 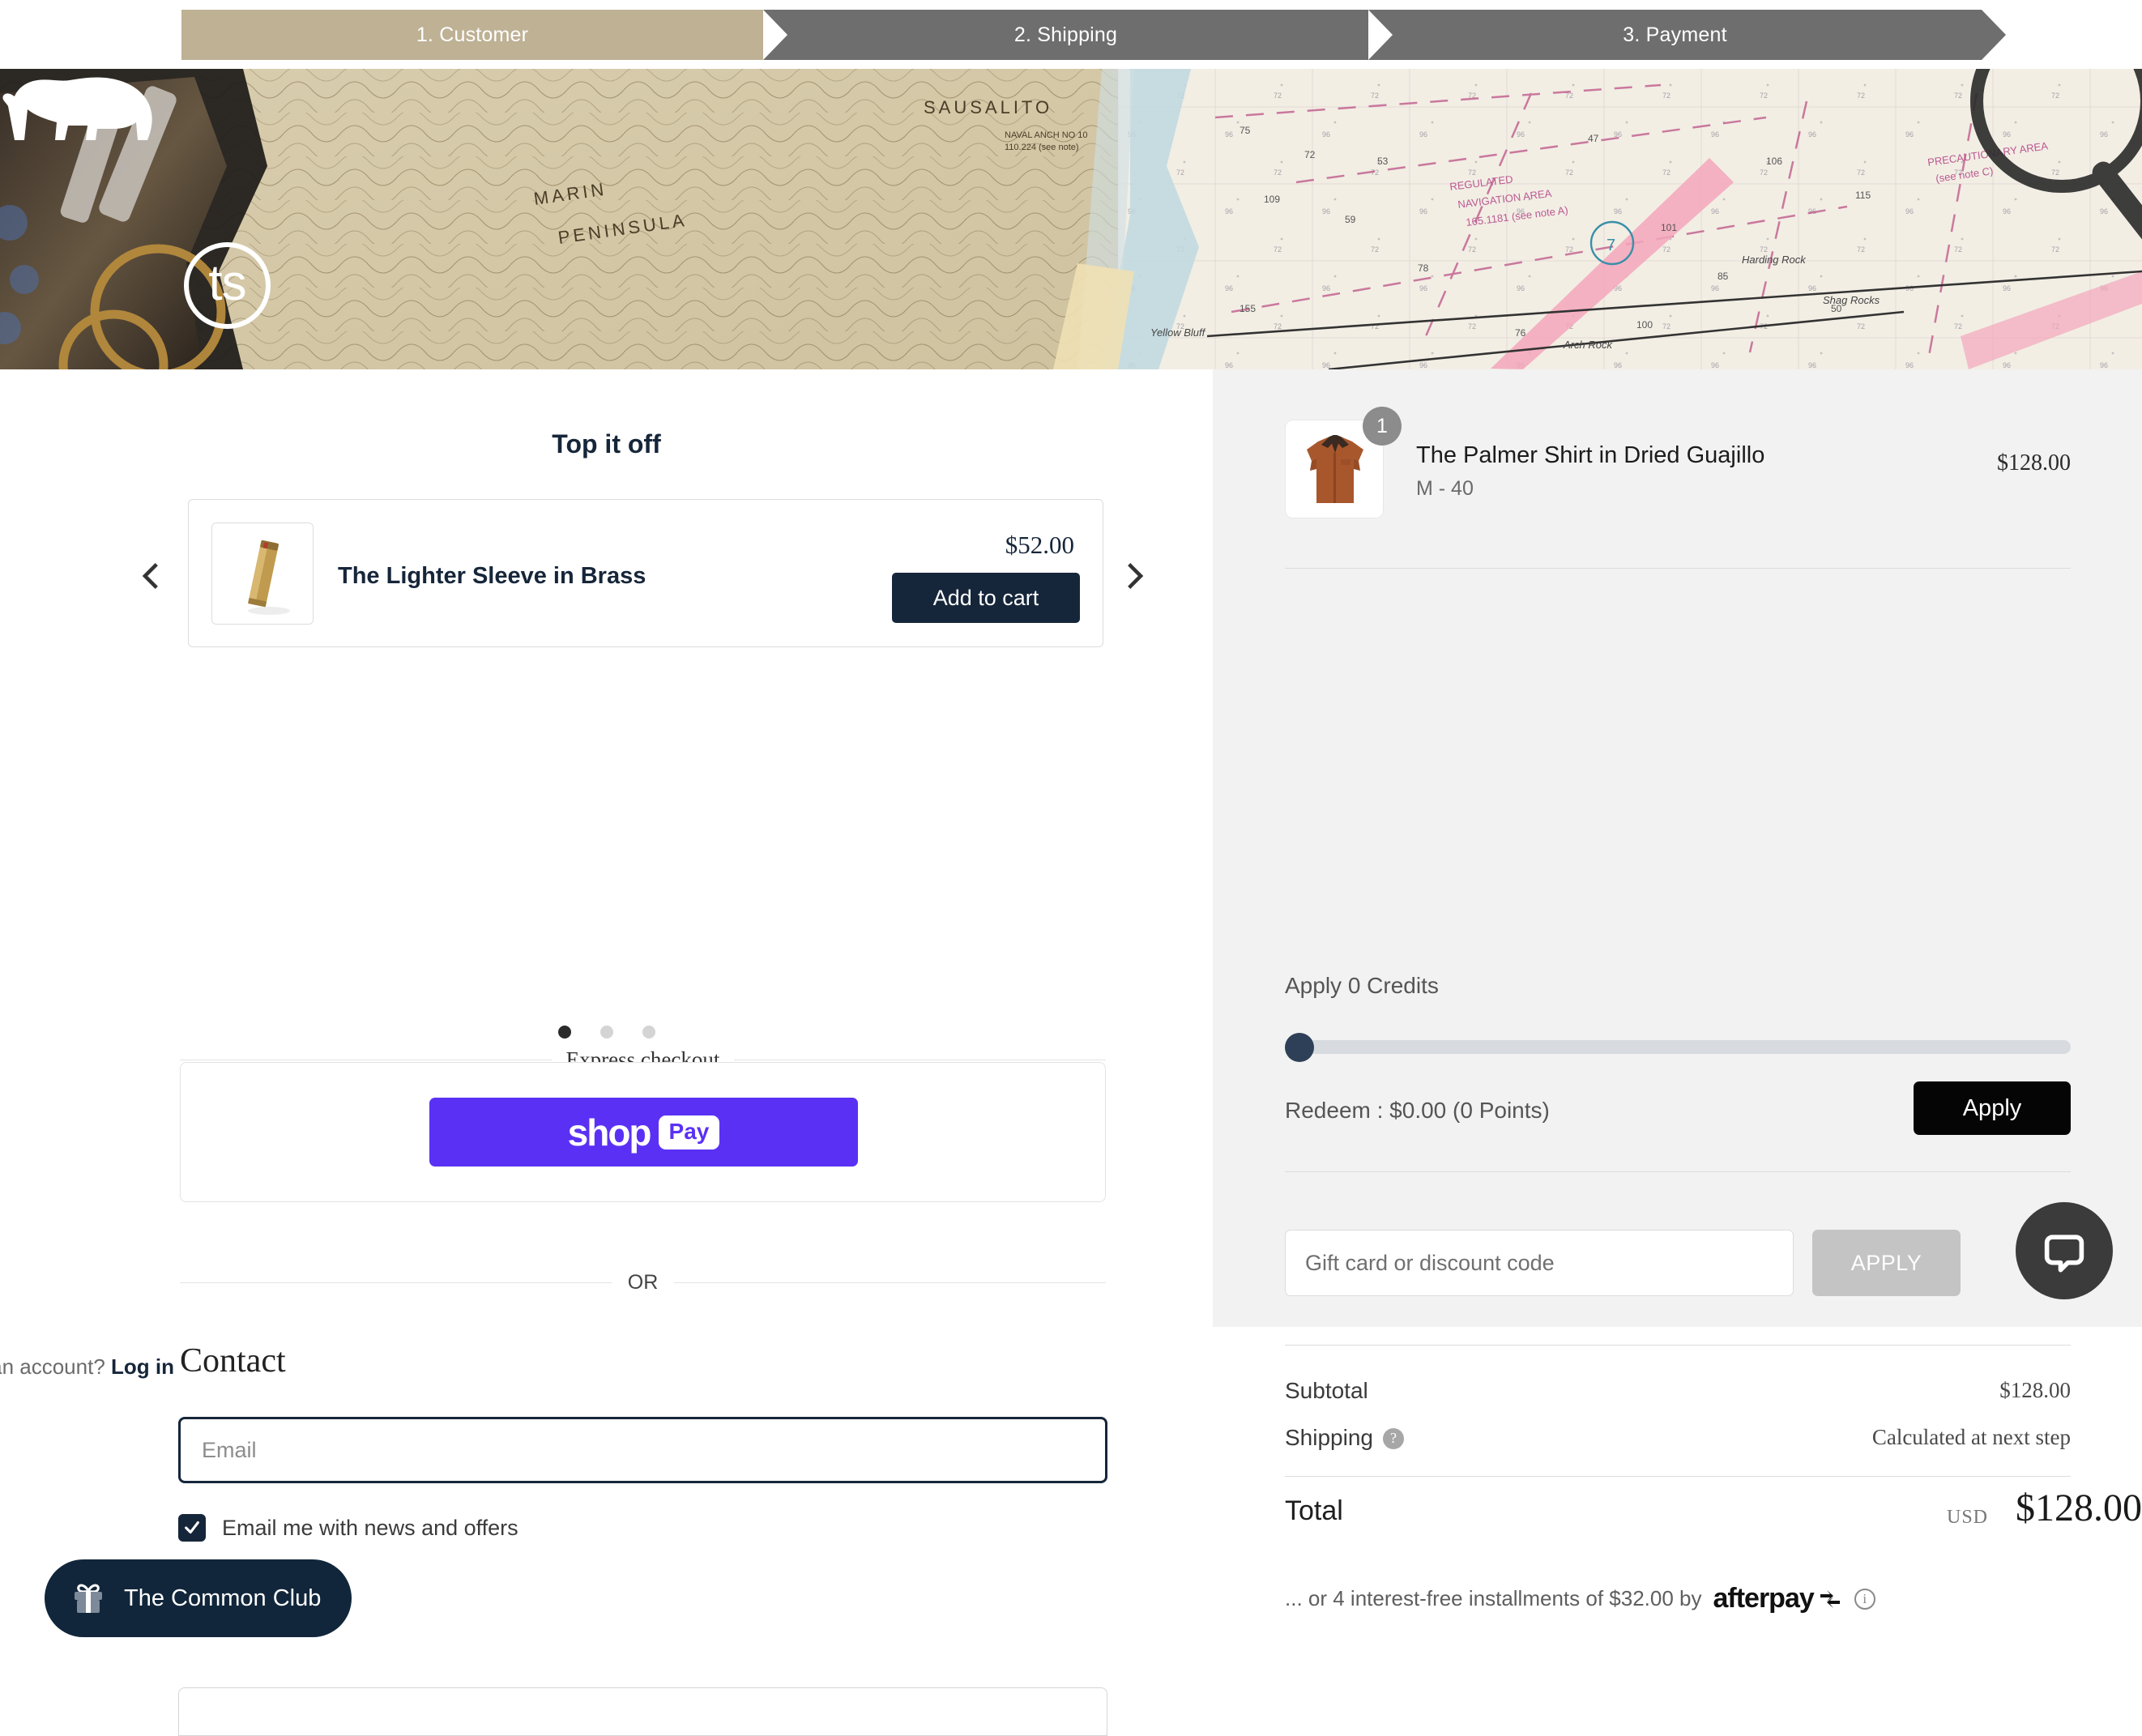 What do you see at coordinates (88, 1598) in the screenshot?
I see `gift-icon-svg` at bounding box center [88, 1598].